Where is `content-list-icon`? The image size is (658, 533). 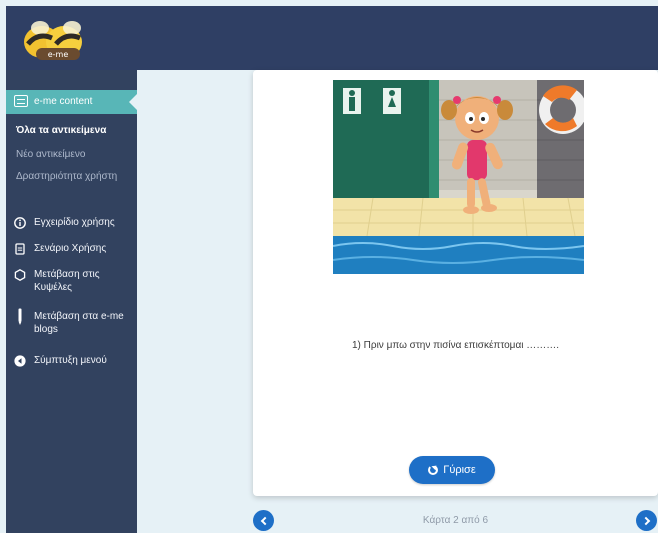
content-list-icon is located at coordinates (21, 101).